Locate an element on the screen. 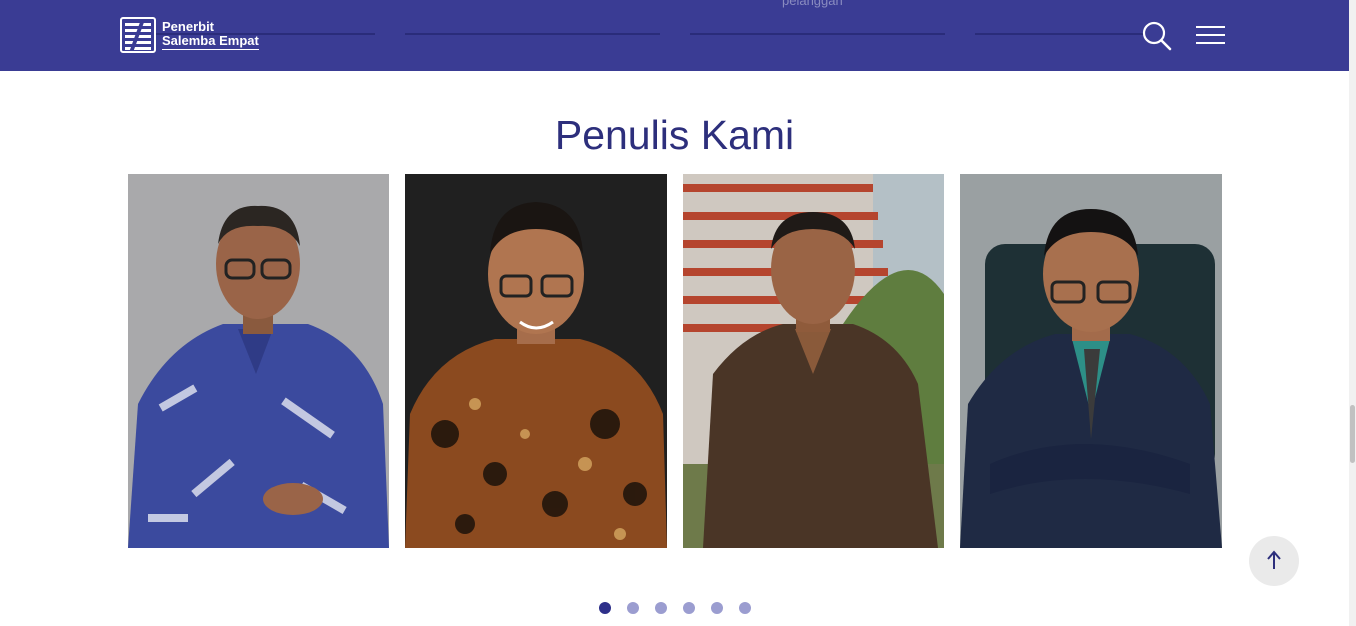 The width and height of the screenshot is (1356, 626). brand-name-line2: Salemba Empat is located at coordinates (210, 41).